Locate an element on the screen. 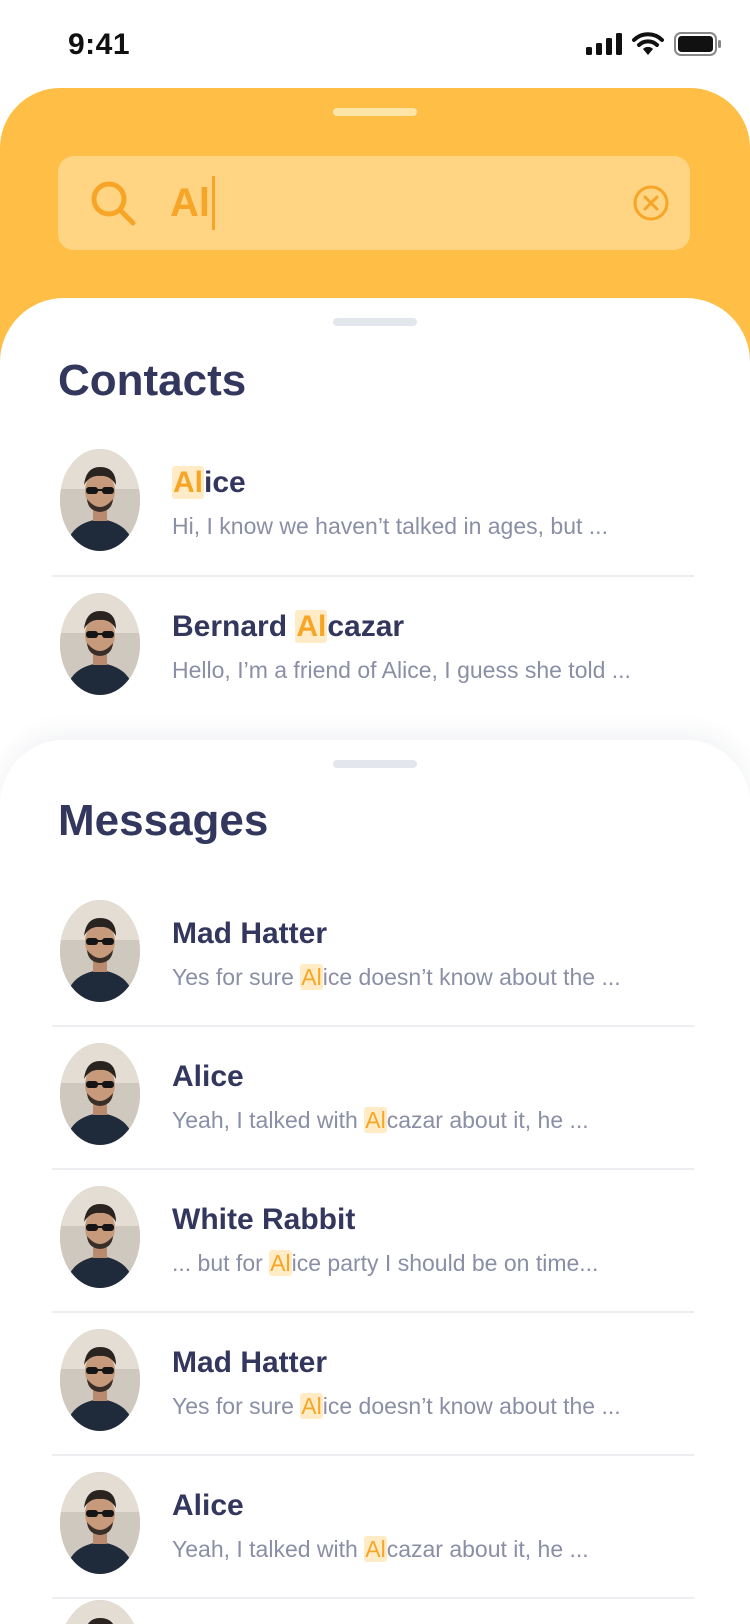 The height and width of the screenshot is (1624, 750). search-icon is located at coordinates (113, 203).